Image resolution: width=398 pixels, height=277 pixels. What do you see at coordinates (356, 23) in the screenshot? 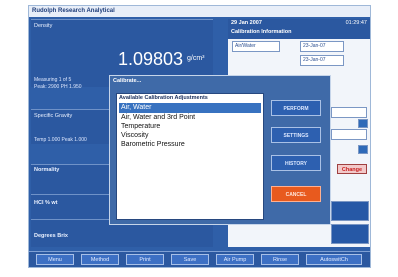
I see `current-time: 01:29:47` at bounding box center [356, 23].